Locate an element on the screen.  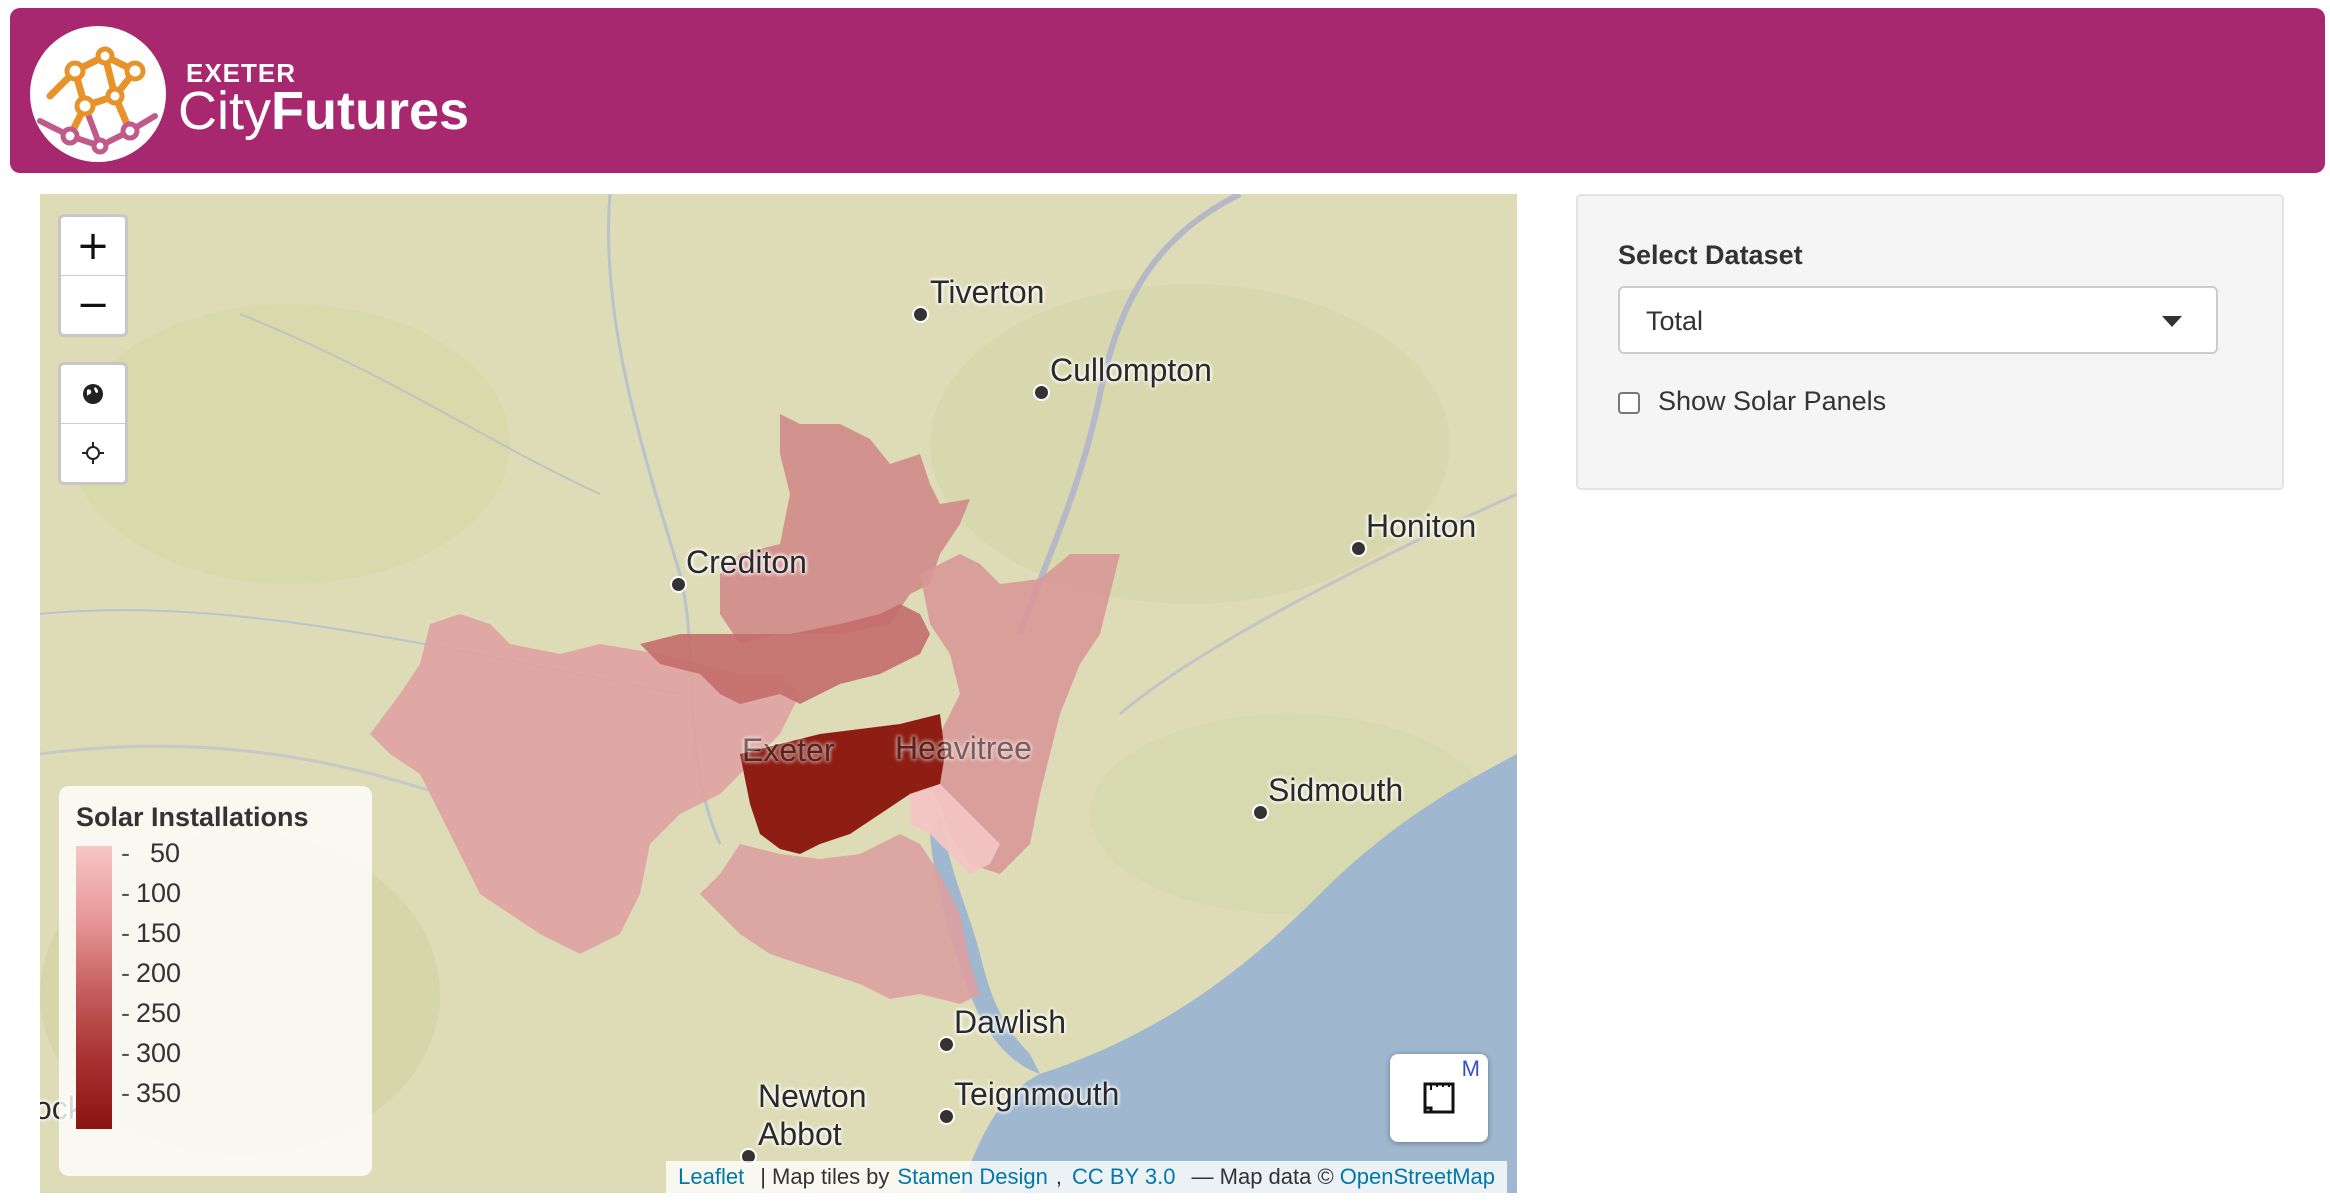
legend-label: -150 is located at coordinates (151, 933).